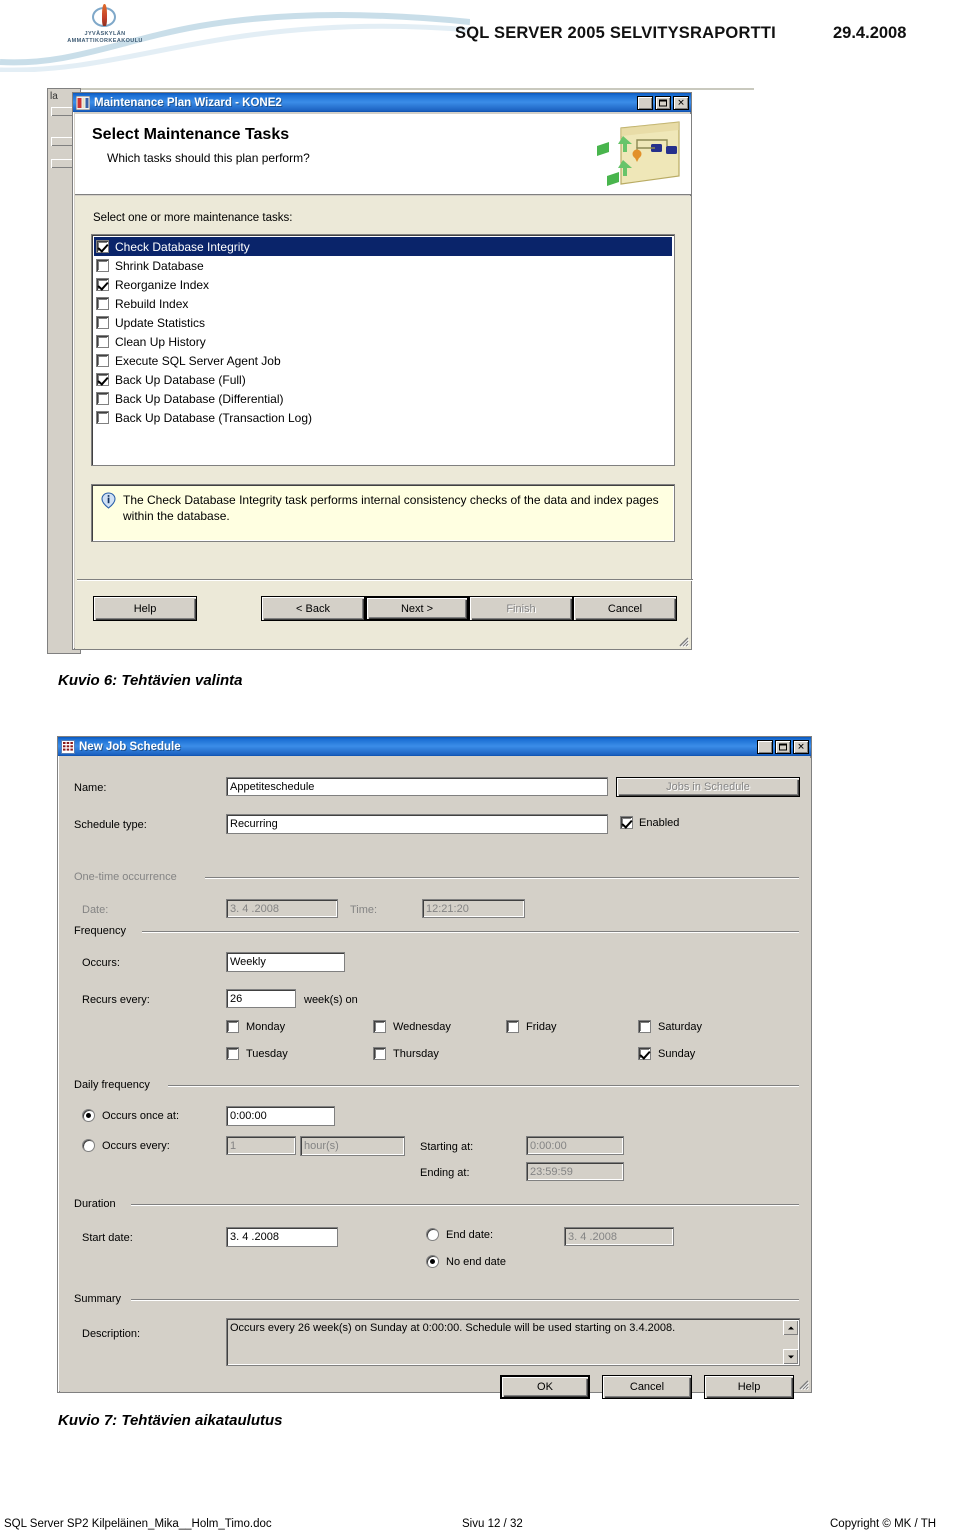 Image resolution: width=960 pixels, height=1537 pixels. I want to click on enabled-checkbox-row: Enabled, so click(649, 822).